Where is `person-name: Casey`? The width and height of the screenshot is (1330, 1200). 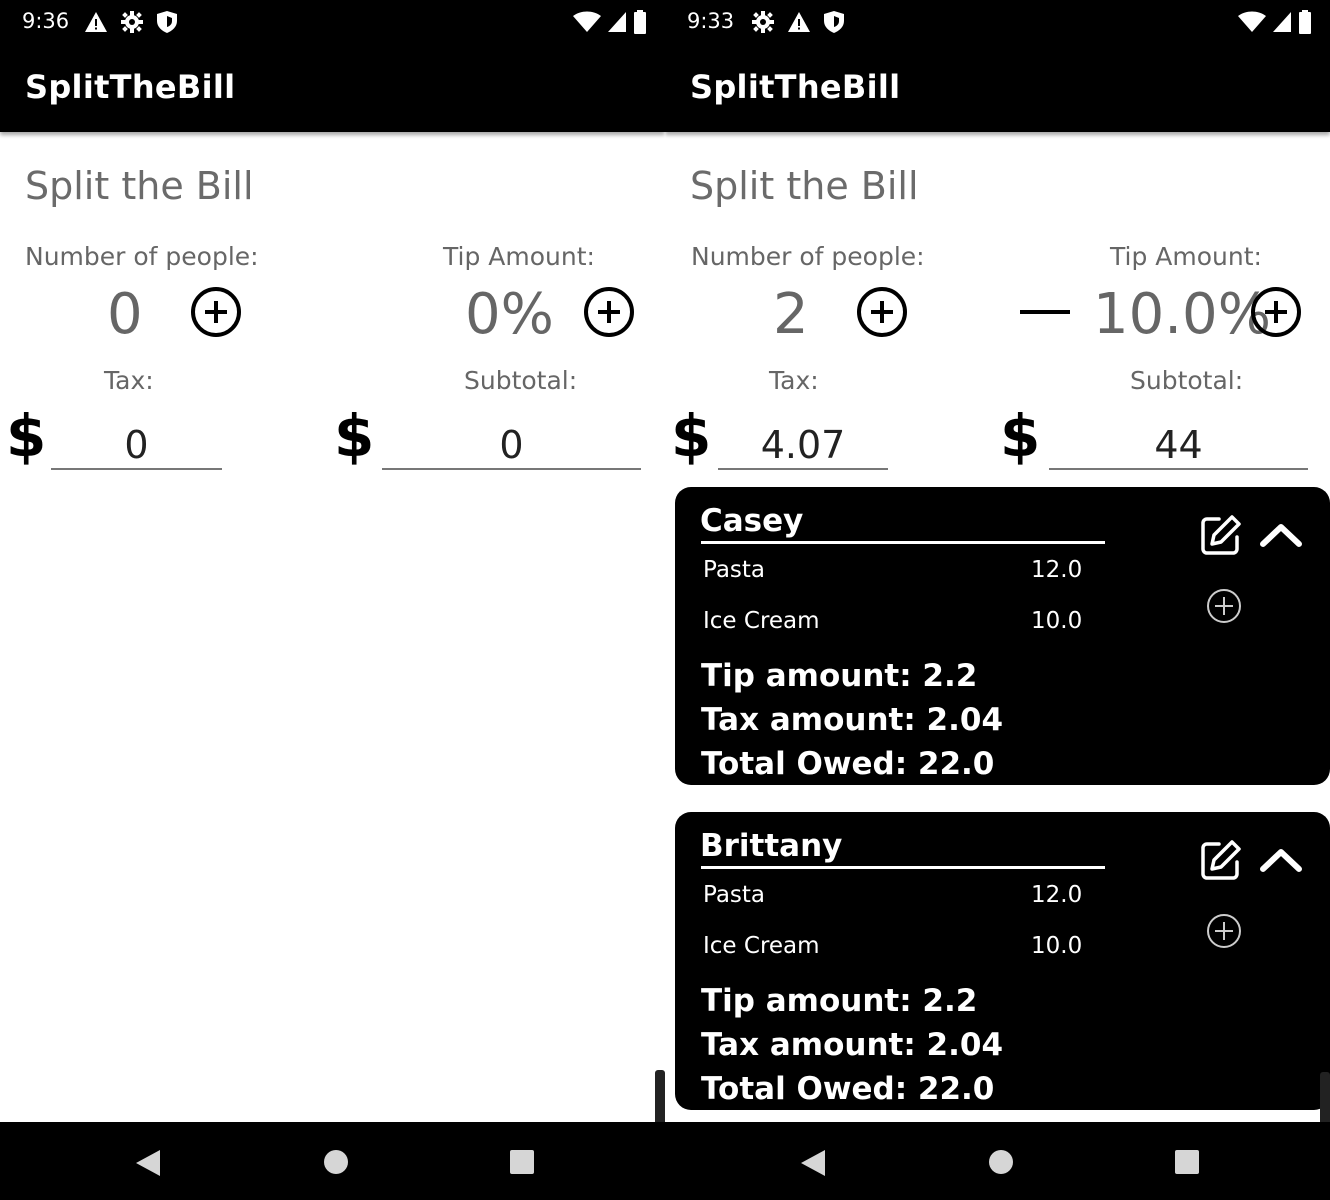
person-name: Casey is located at coordinates (752, 521).